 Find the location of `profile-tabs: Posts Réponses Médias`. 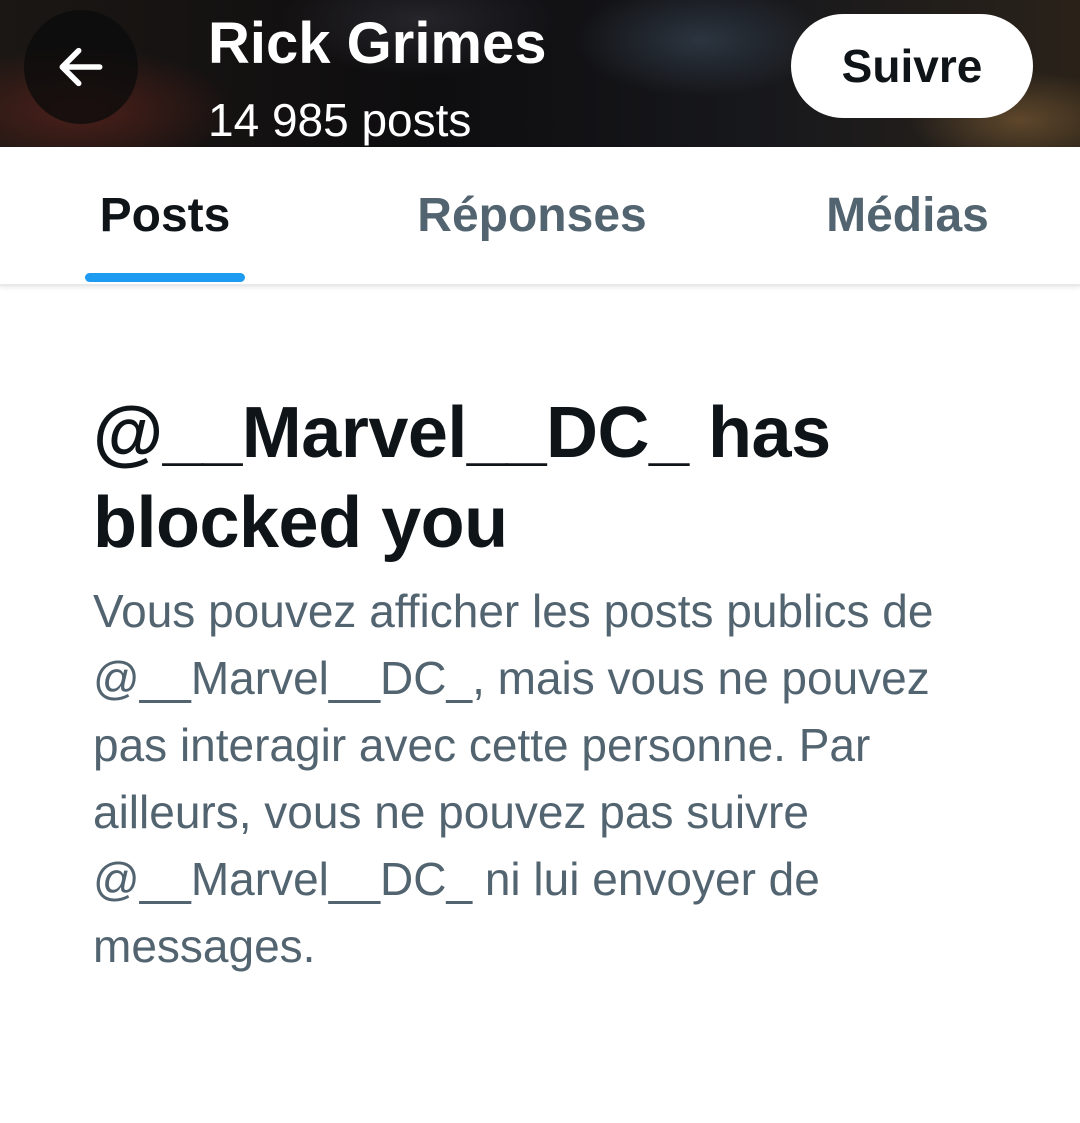

profile-tabs: Posts Réponses Médias is located at coordinates (540, 216).